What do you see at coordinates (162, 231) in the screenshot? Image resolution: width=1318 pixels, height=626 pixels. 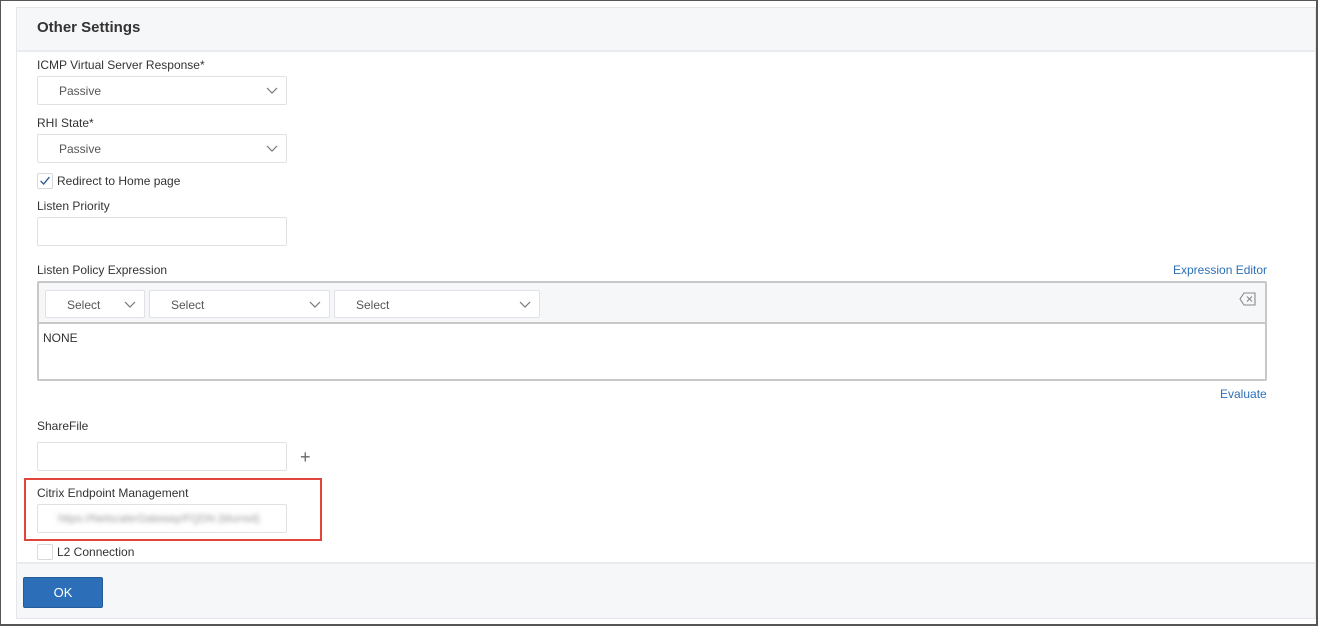 I see `listen-priority-input` at bounding box center [162, 231].